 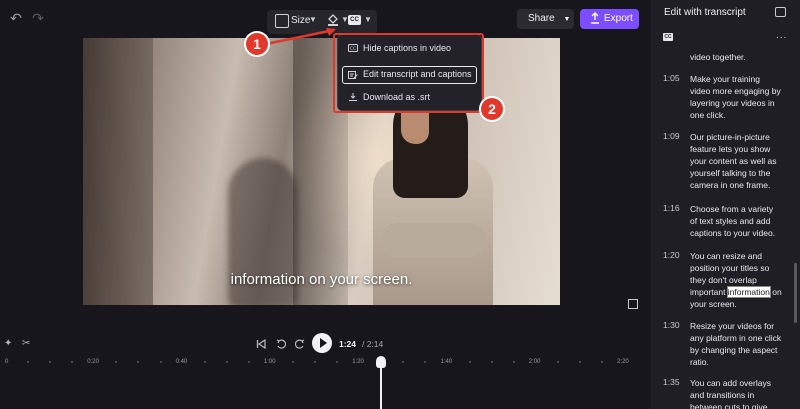 What do you see at coordinates (38, 18) in the screenshot?
I see `redo-icon: ↷` at bounding box center [38, 18].